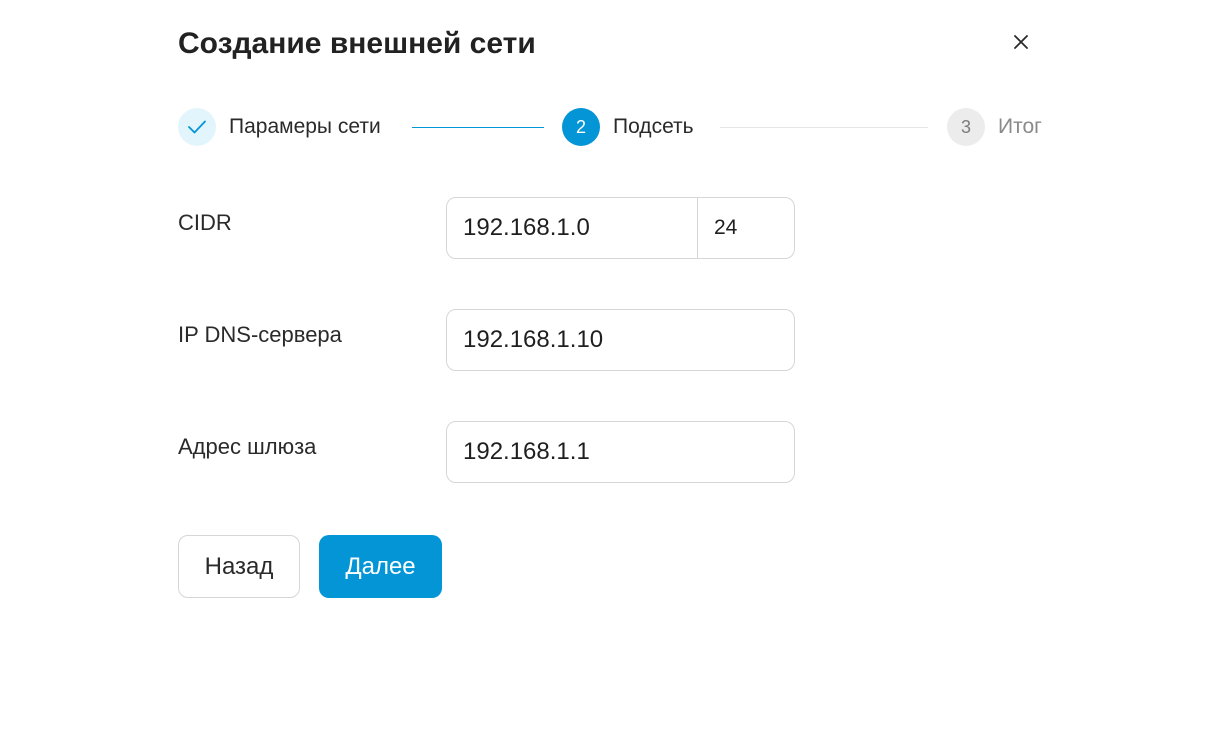 This screenshot has width=1219, height=741. Describe the element at coordinates (305, 126) in the screenshot. I see `step-label: Парамеры сети` at that location.